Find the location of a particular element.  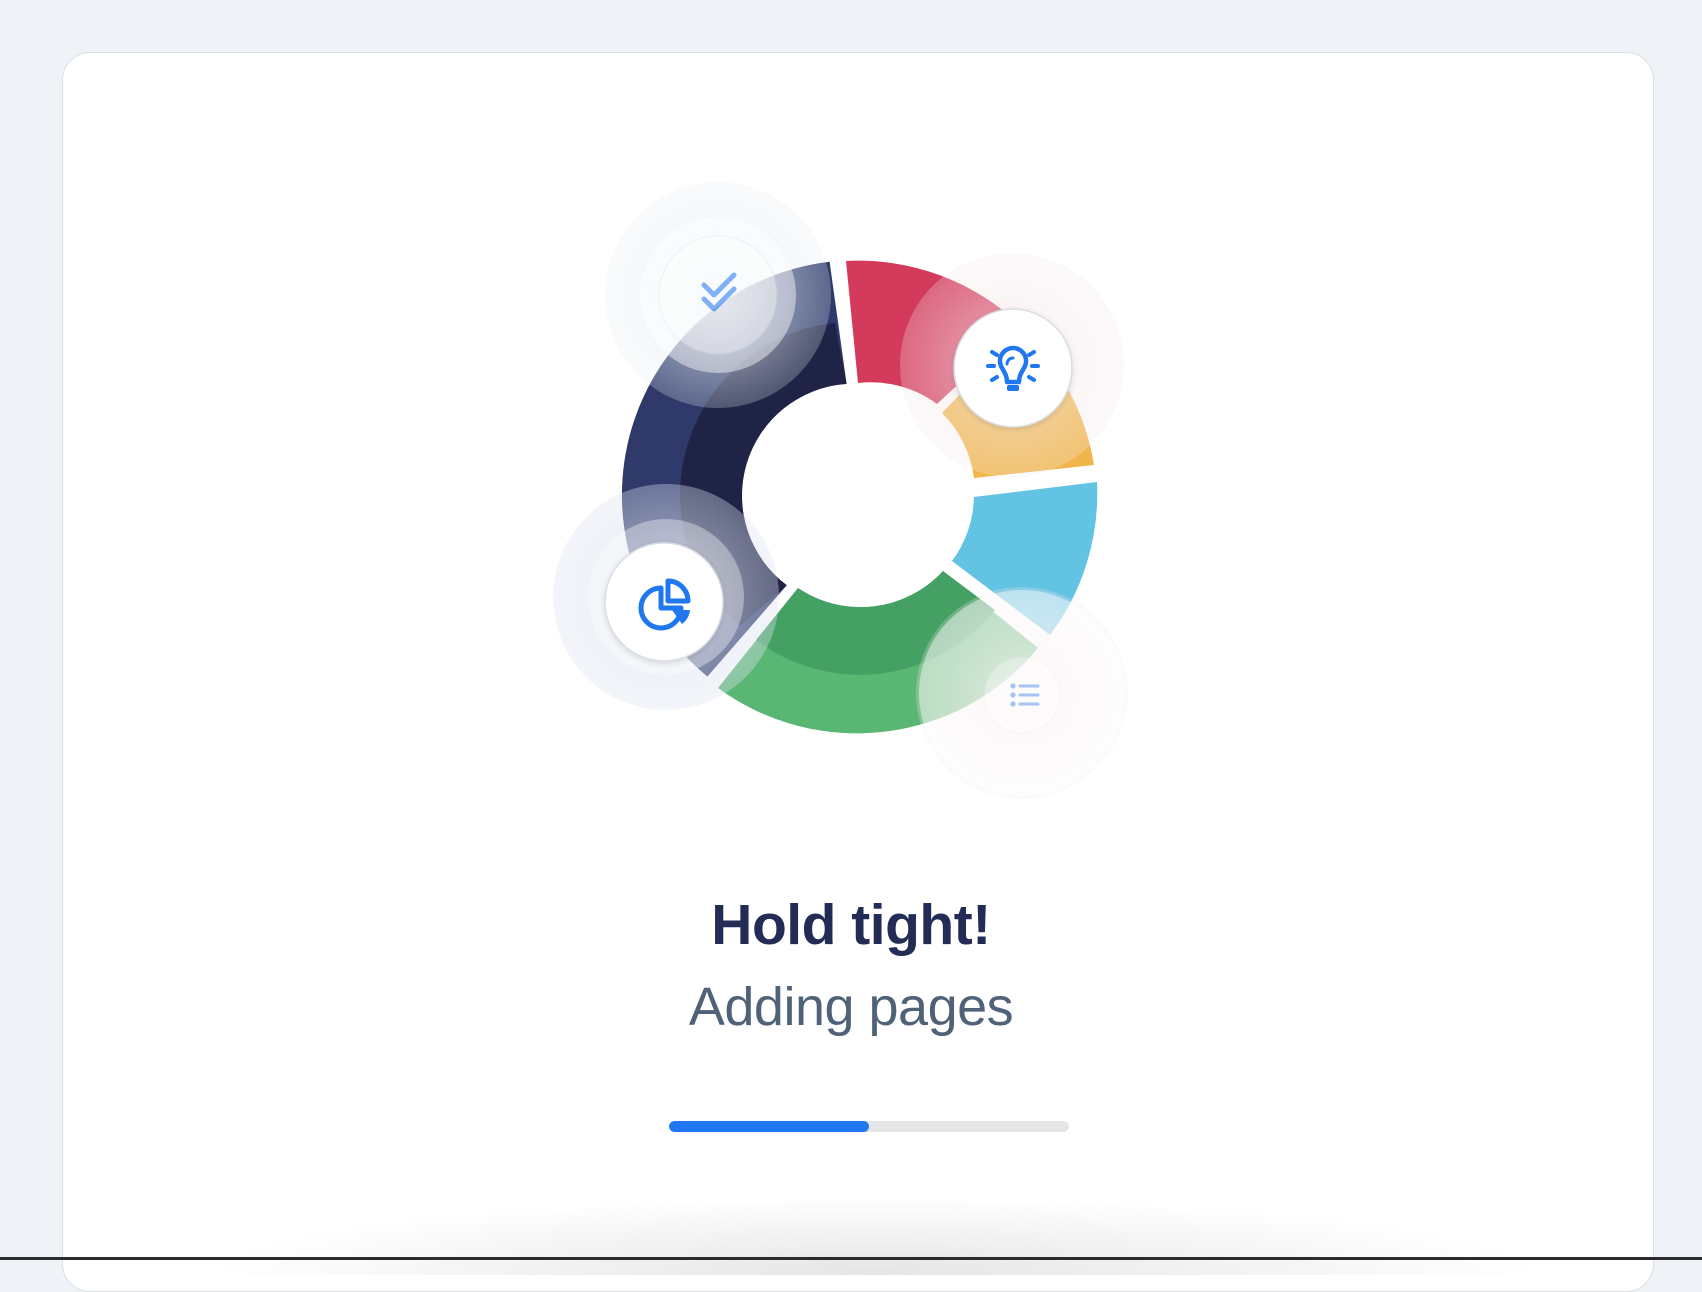

progress-bar is located at coordinates (869, 1126).